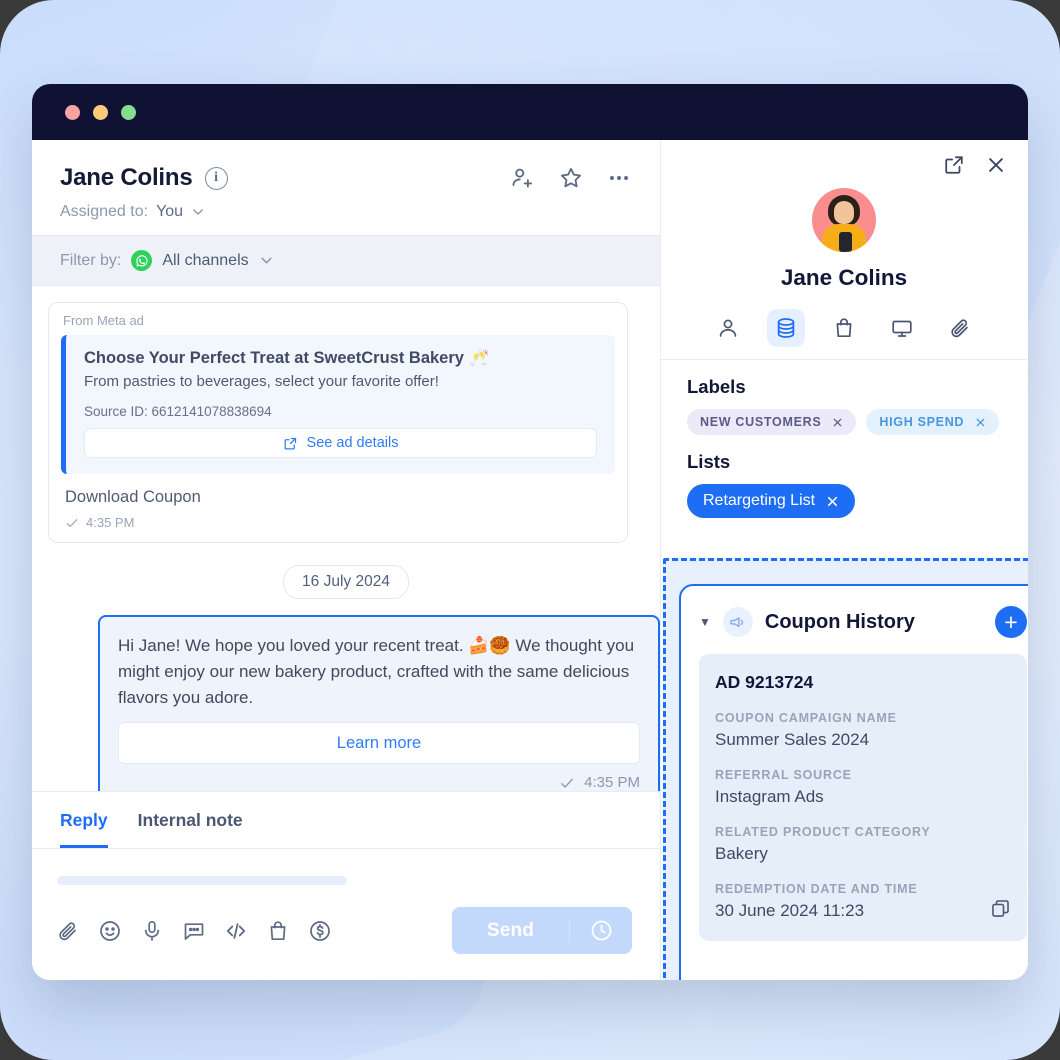 Image resolution: width=1060 pixels, height=1060 pixels. Describe the element at coordinates (346, 212) in the screenshot. I see `assigned-to-row: Assigned to: You` at that location.